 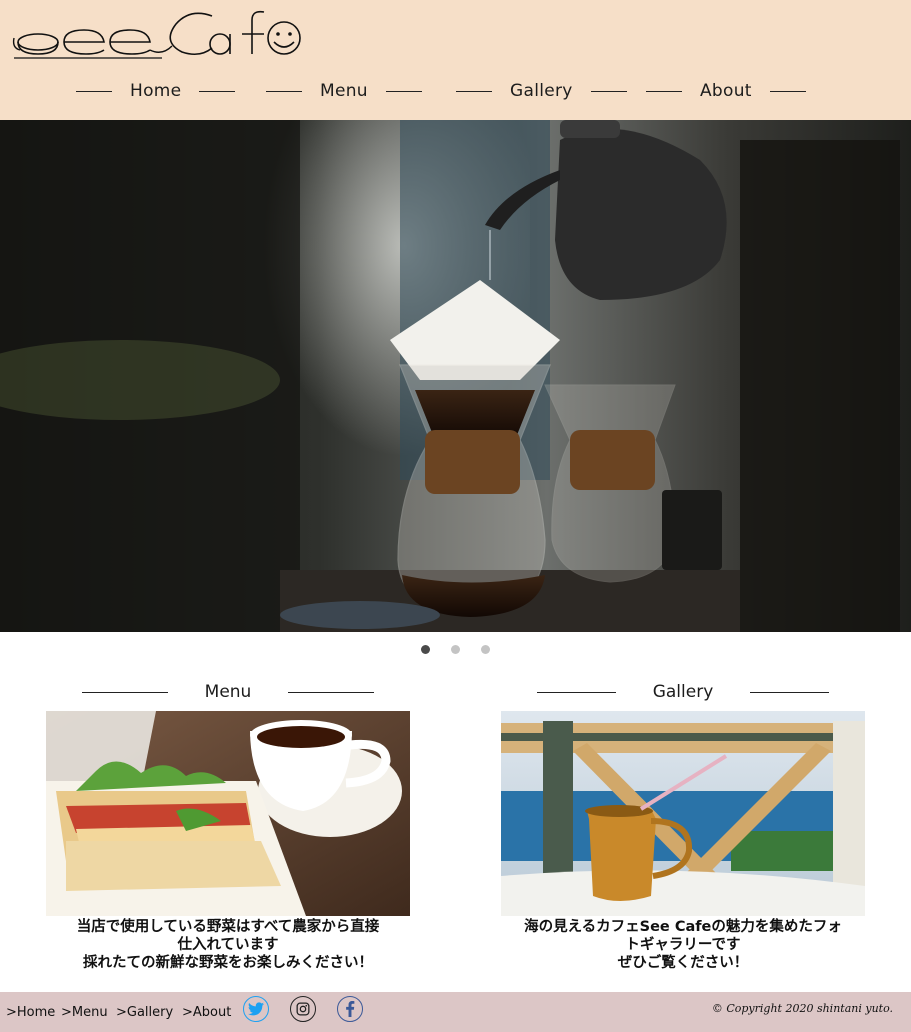 I want to click on main-nav: Home Menu Gallery About, so click(x=455, y=91).